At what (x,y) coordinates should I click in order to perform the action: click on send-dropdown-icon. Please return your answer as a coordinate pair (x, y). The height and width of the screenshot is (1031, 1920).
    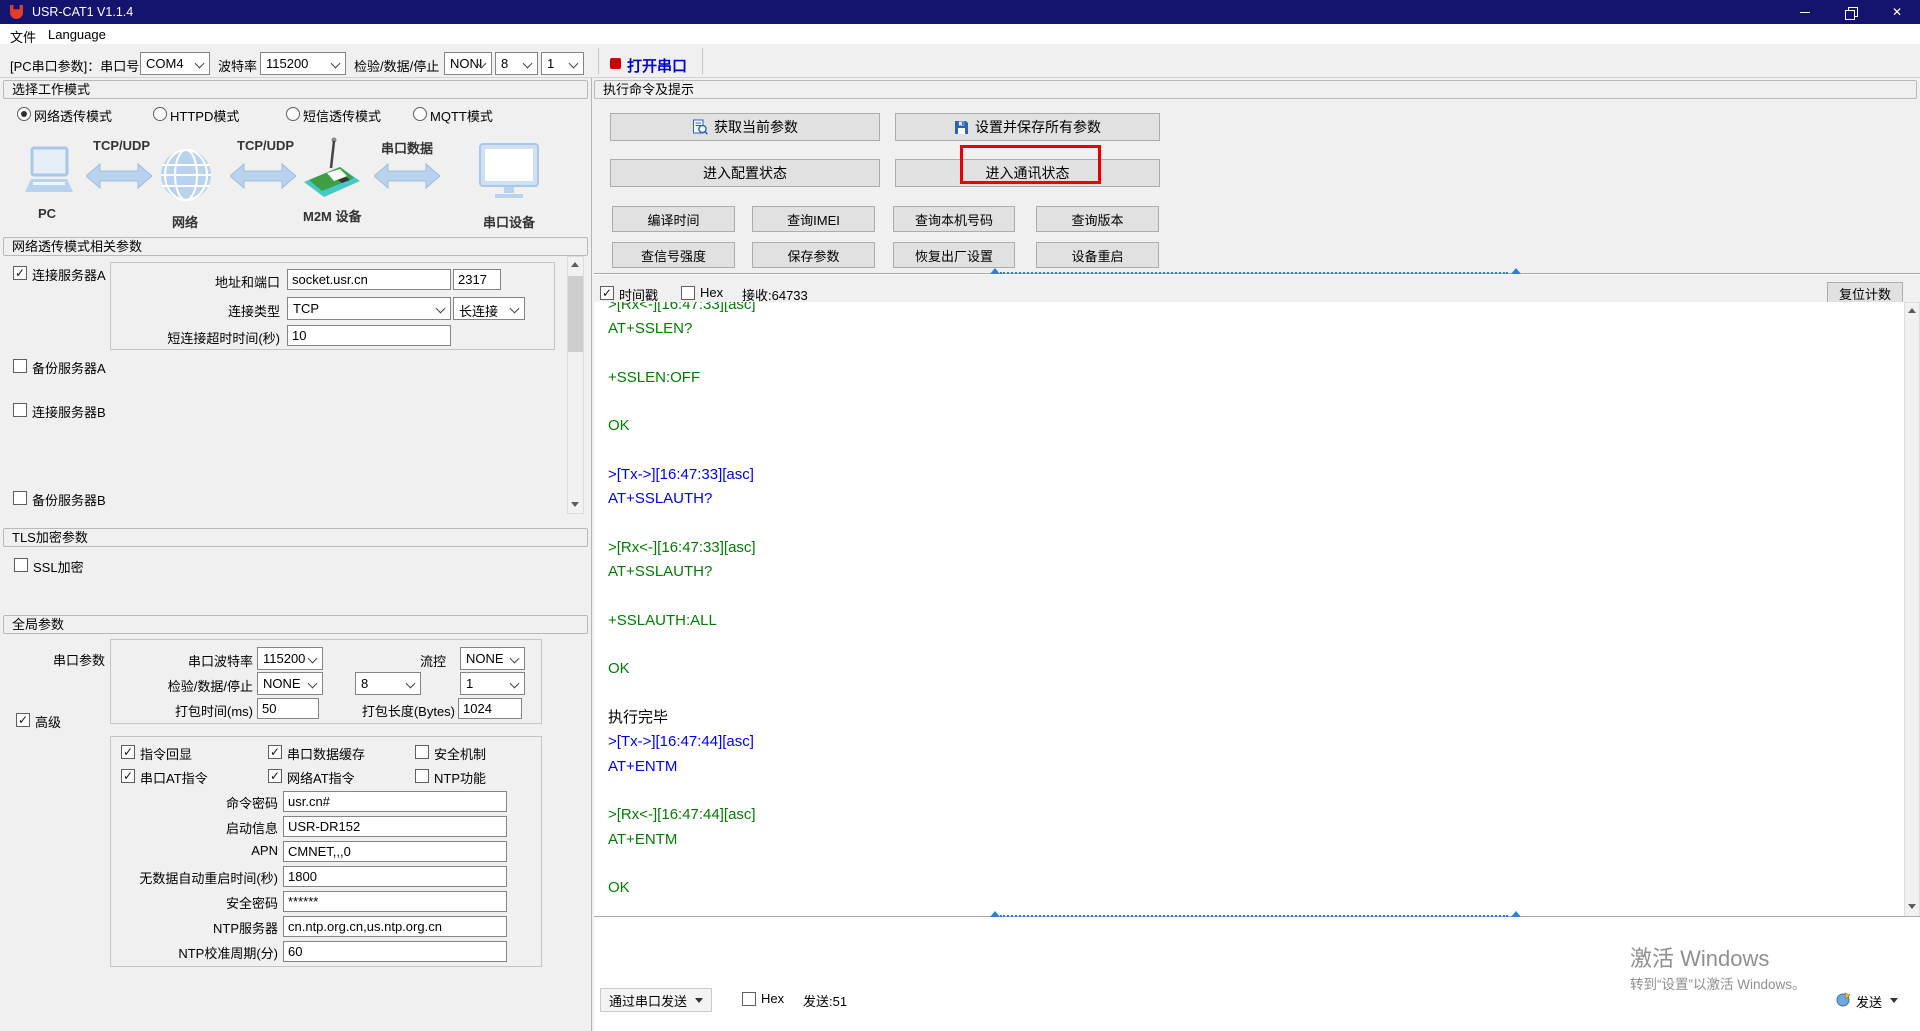
    Looking at the image, I should click on (1894, 1000).